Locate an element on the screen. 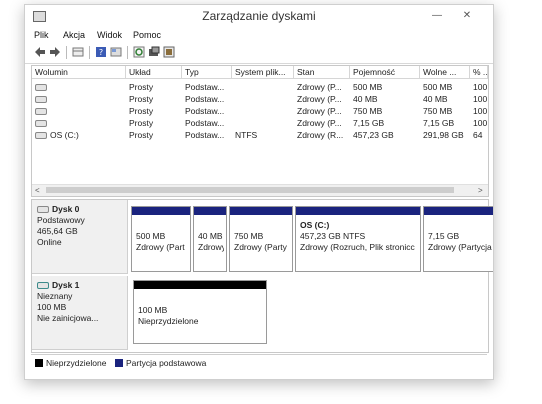 The height and width of the screenshot is (404, 542). disk-1-unallocated: 100 MB Nieprzydzielone is located at coordinates (200, 312).